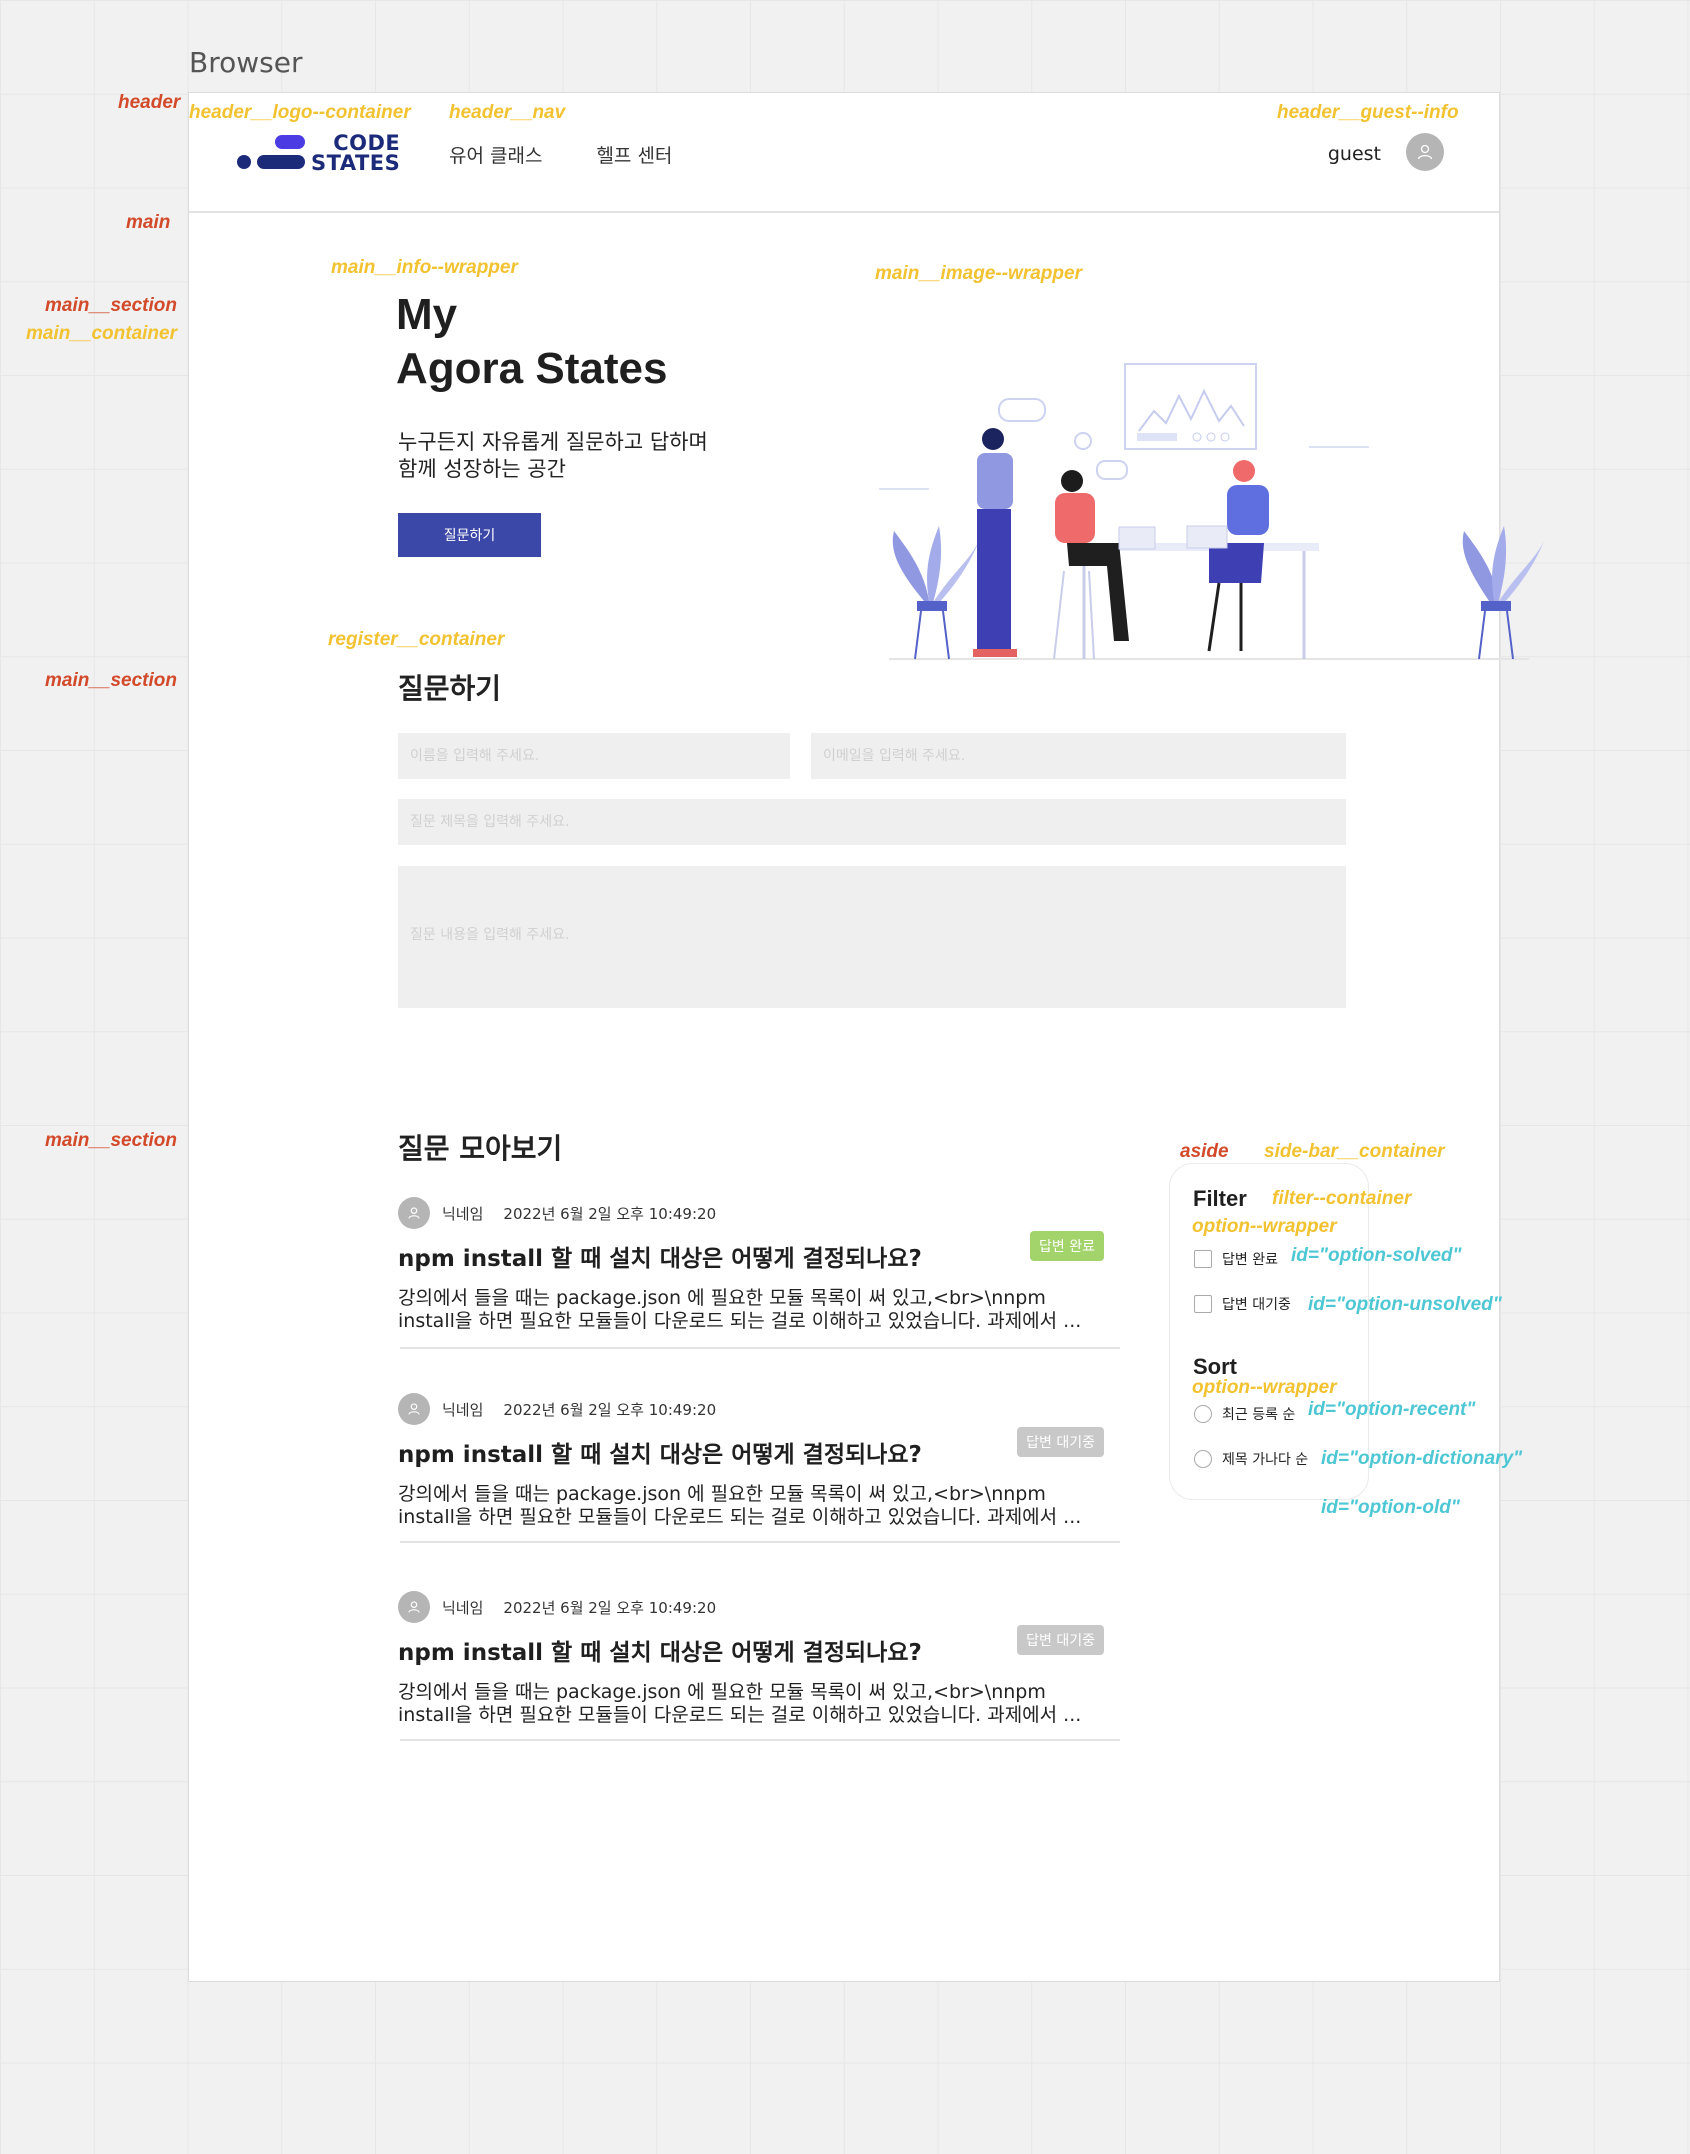 This screenshot has width=1690, height=2154. Describe the element at coordinates (1354, 154) in the screenshot. I see `guest-name: guest` at that location.